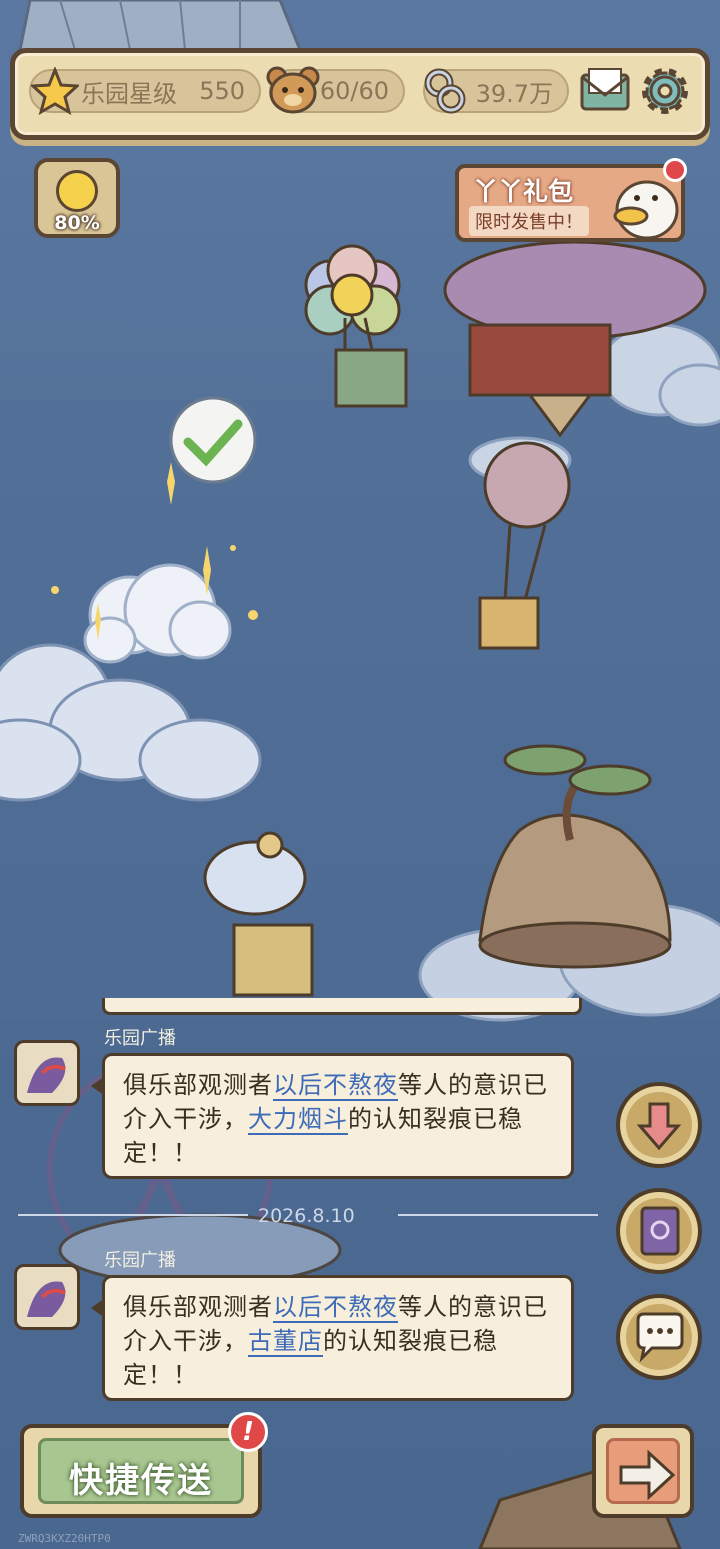 The width and height of the screenshot is (720, 1549). What do you see at coordinates (529, 221) in the screenshot?
I see `gift-subtitle: 限时发售中！` at bounding box center [529, 221].